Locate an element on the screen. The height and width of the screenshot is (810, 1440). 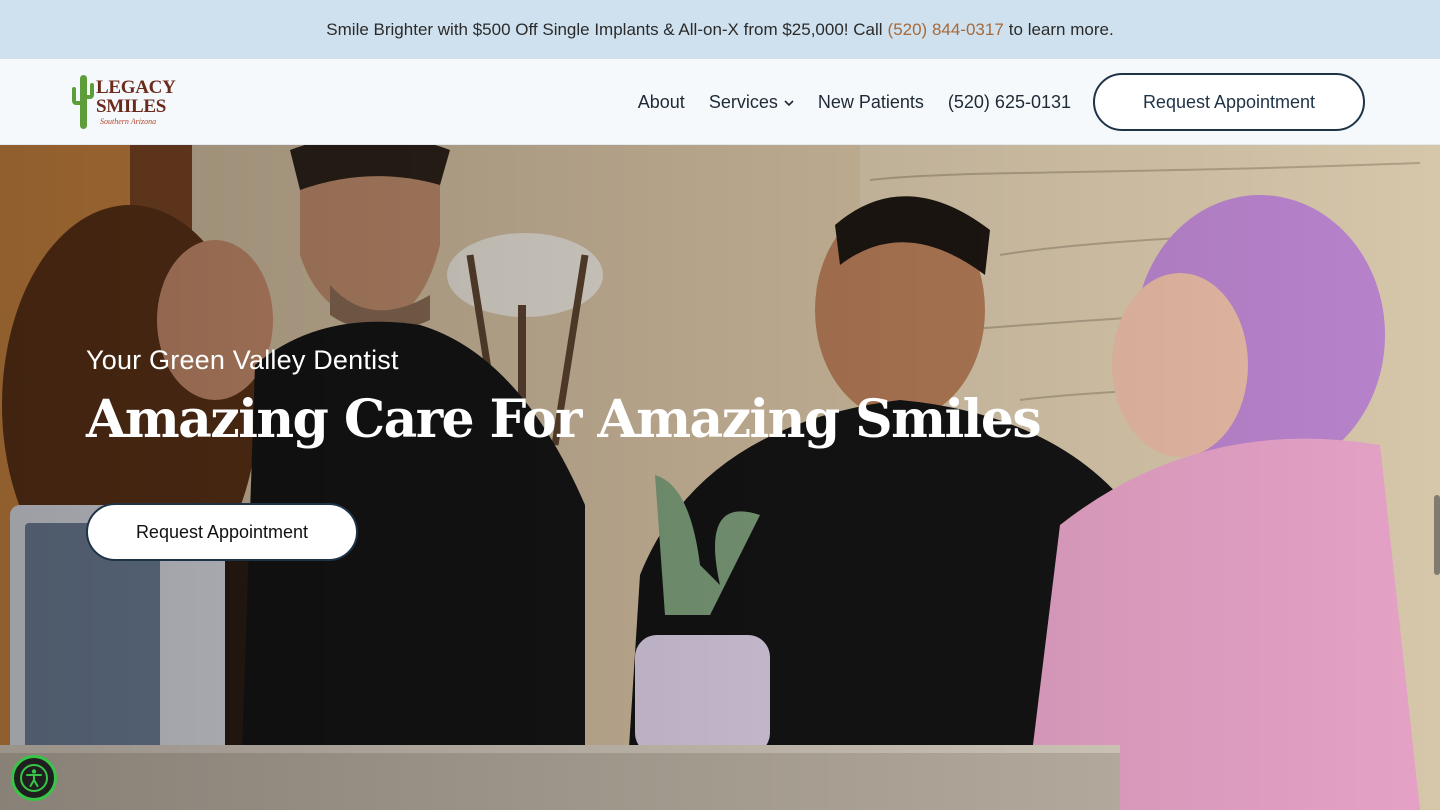
header-request-appointment-button: Request Appointment is located at coordinates (1229, 102).